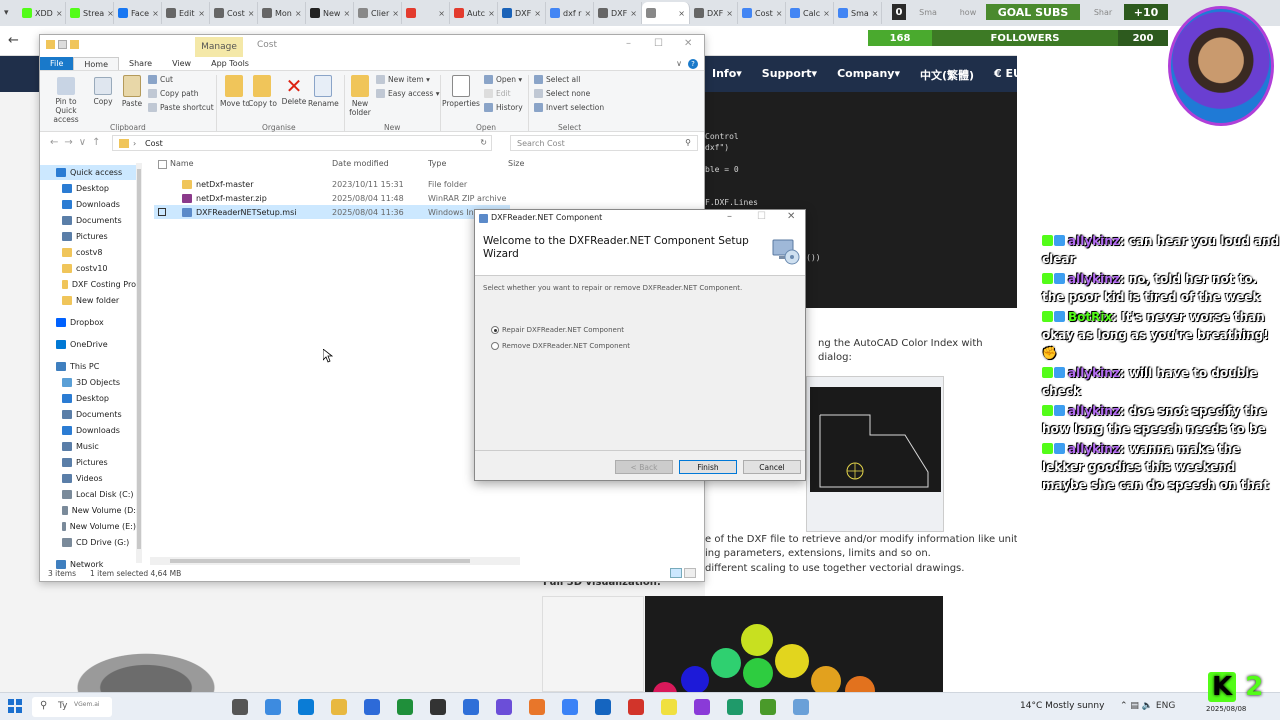 This screenshot has width=1280, height=720. I want to click on nav-scroll-thumb, so click(139, 359).